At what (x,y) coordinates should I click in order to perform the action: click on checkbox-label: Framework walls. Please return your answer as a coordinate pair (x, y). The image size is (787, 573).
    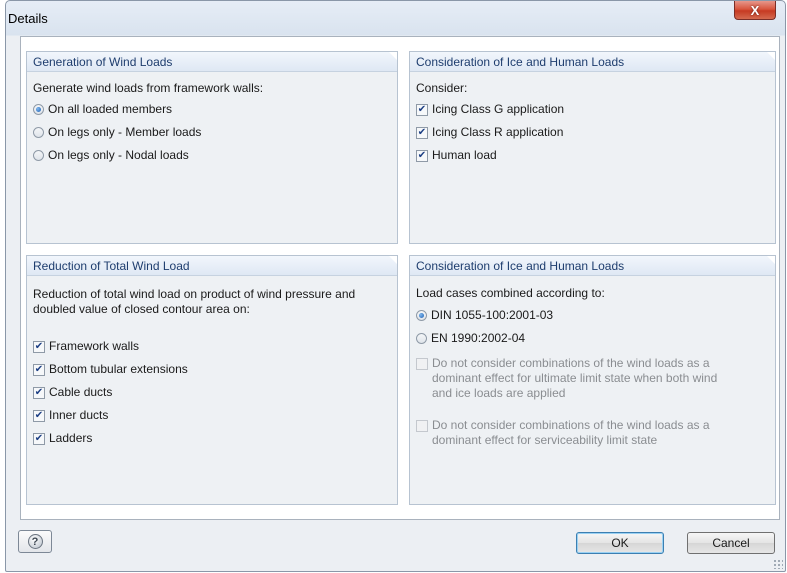
    Looking at the image, I should click on (94, 346).